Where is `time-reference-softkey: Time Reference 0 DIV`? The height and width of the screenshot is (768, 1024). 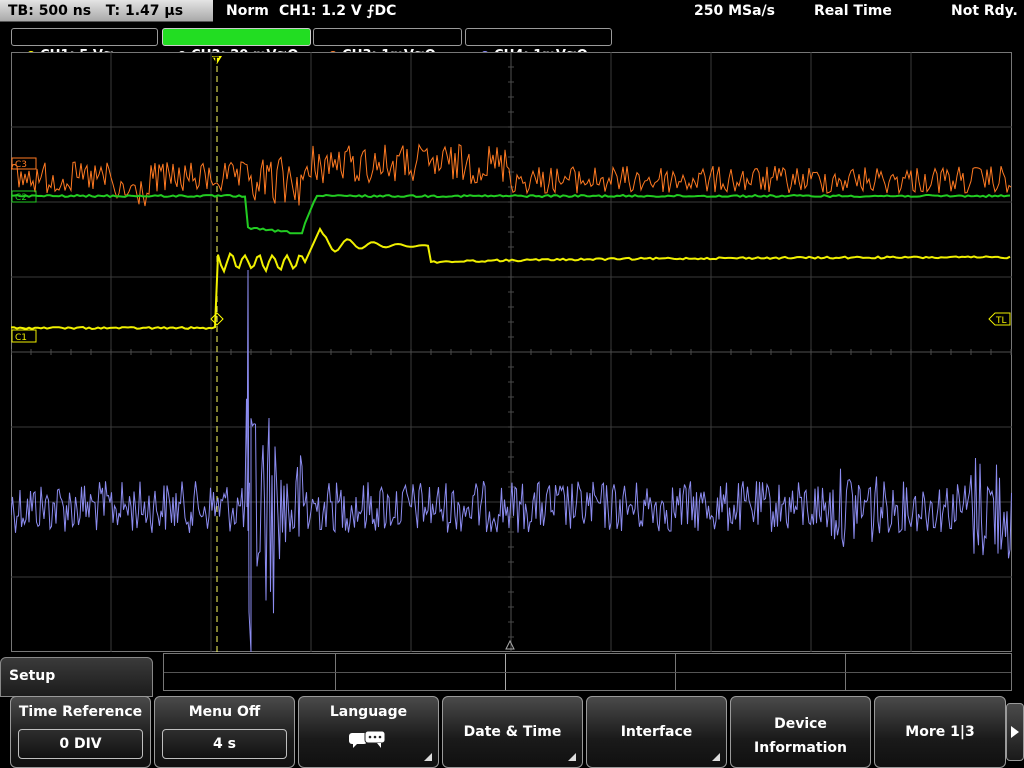
time-reference-softkey: Time Reference 0 DIV is located at coordinates (80, 732).